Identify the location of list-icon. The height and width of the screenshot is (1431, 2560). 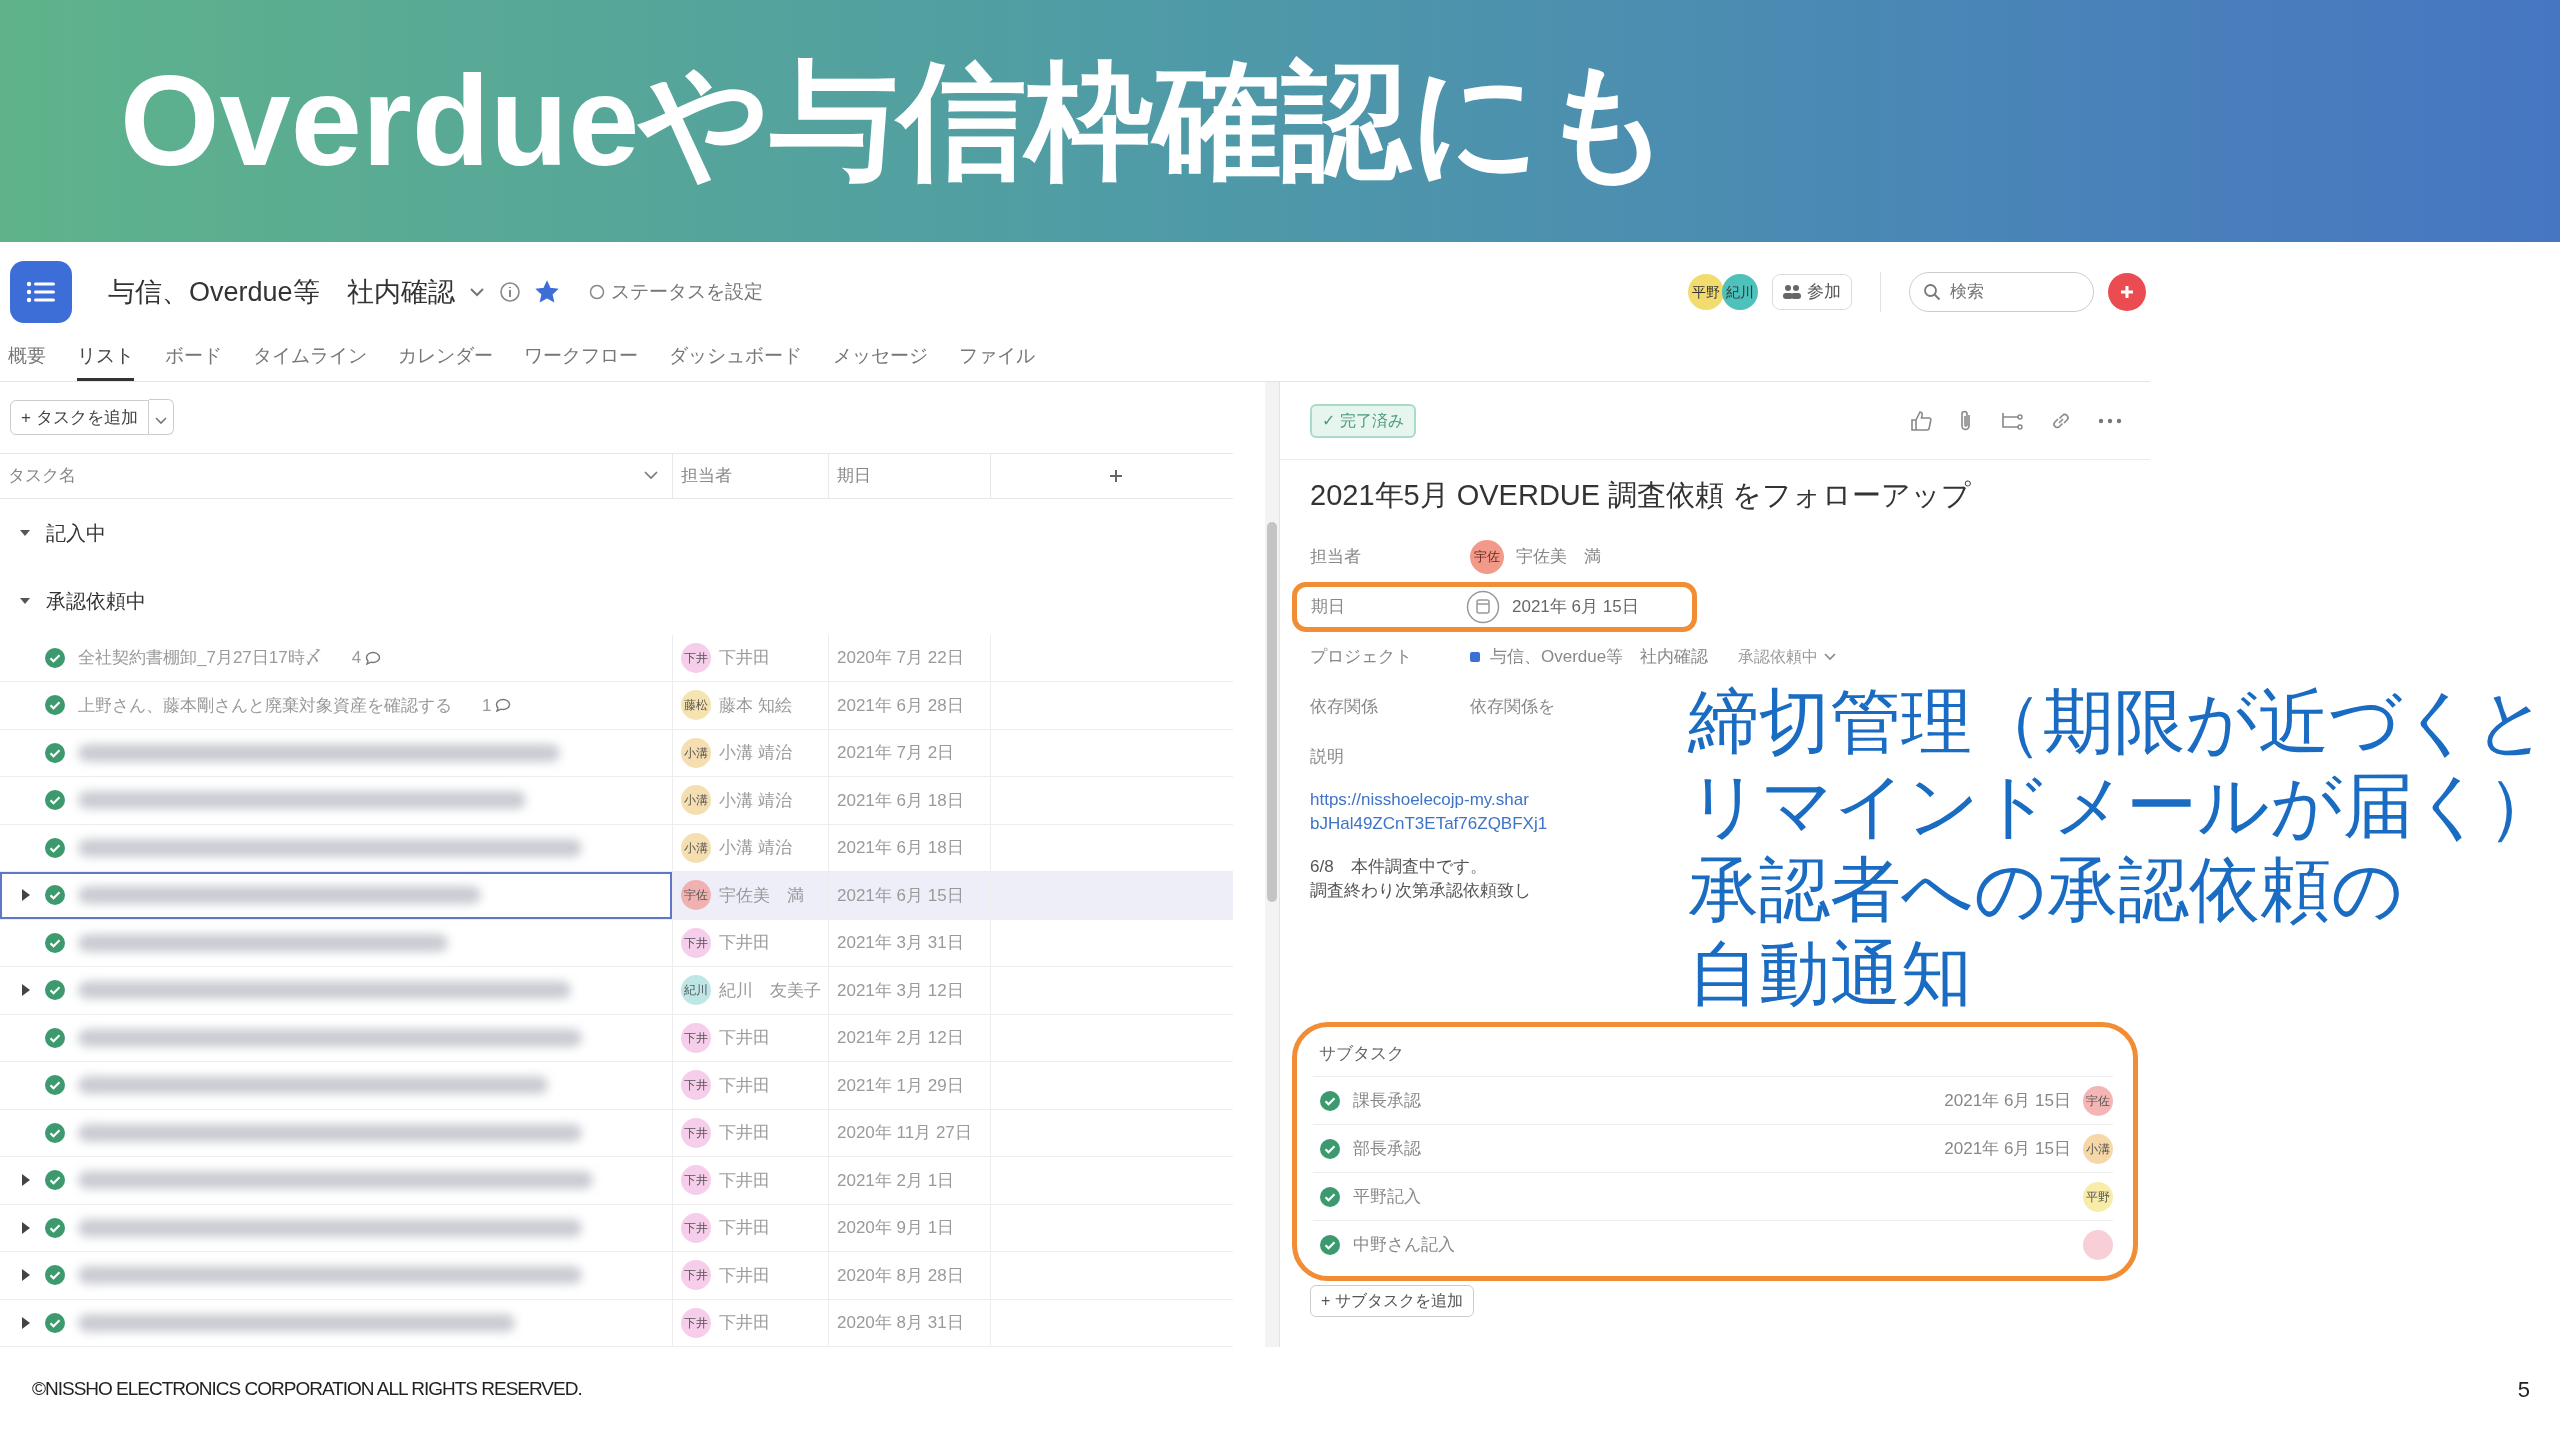
(41, 292).